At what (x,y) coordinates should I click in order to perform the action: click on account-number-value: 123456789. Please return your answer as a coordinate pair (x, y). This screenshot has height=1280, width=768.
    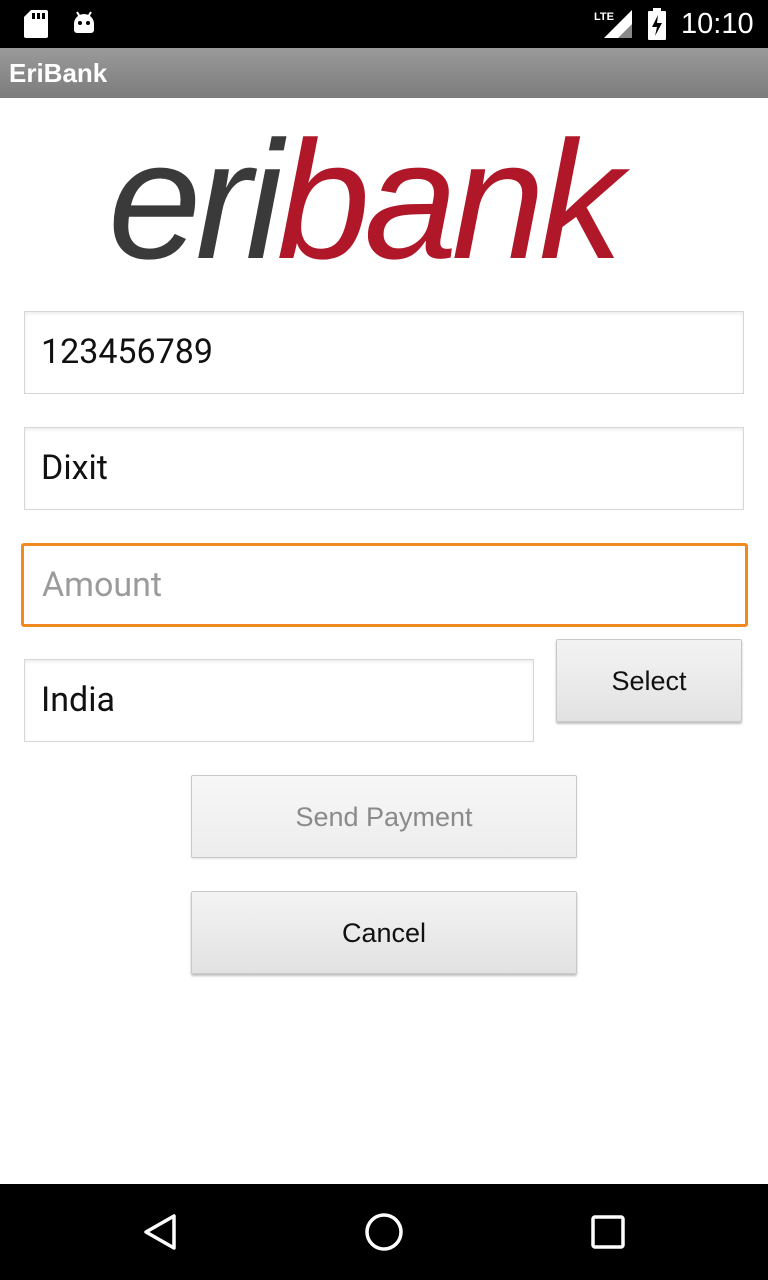
    Looking at the image, I should click on (127, 352).